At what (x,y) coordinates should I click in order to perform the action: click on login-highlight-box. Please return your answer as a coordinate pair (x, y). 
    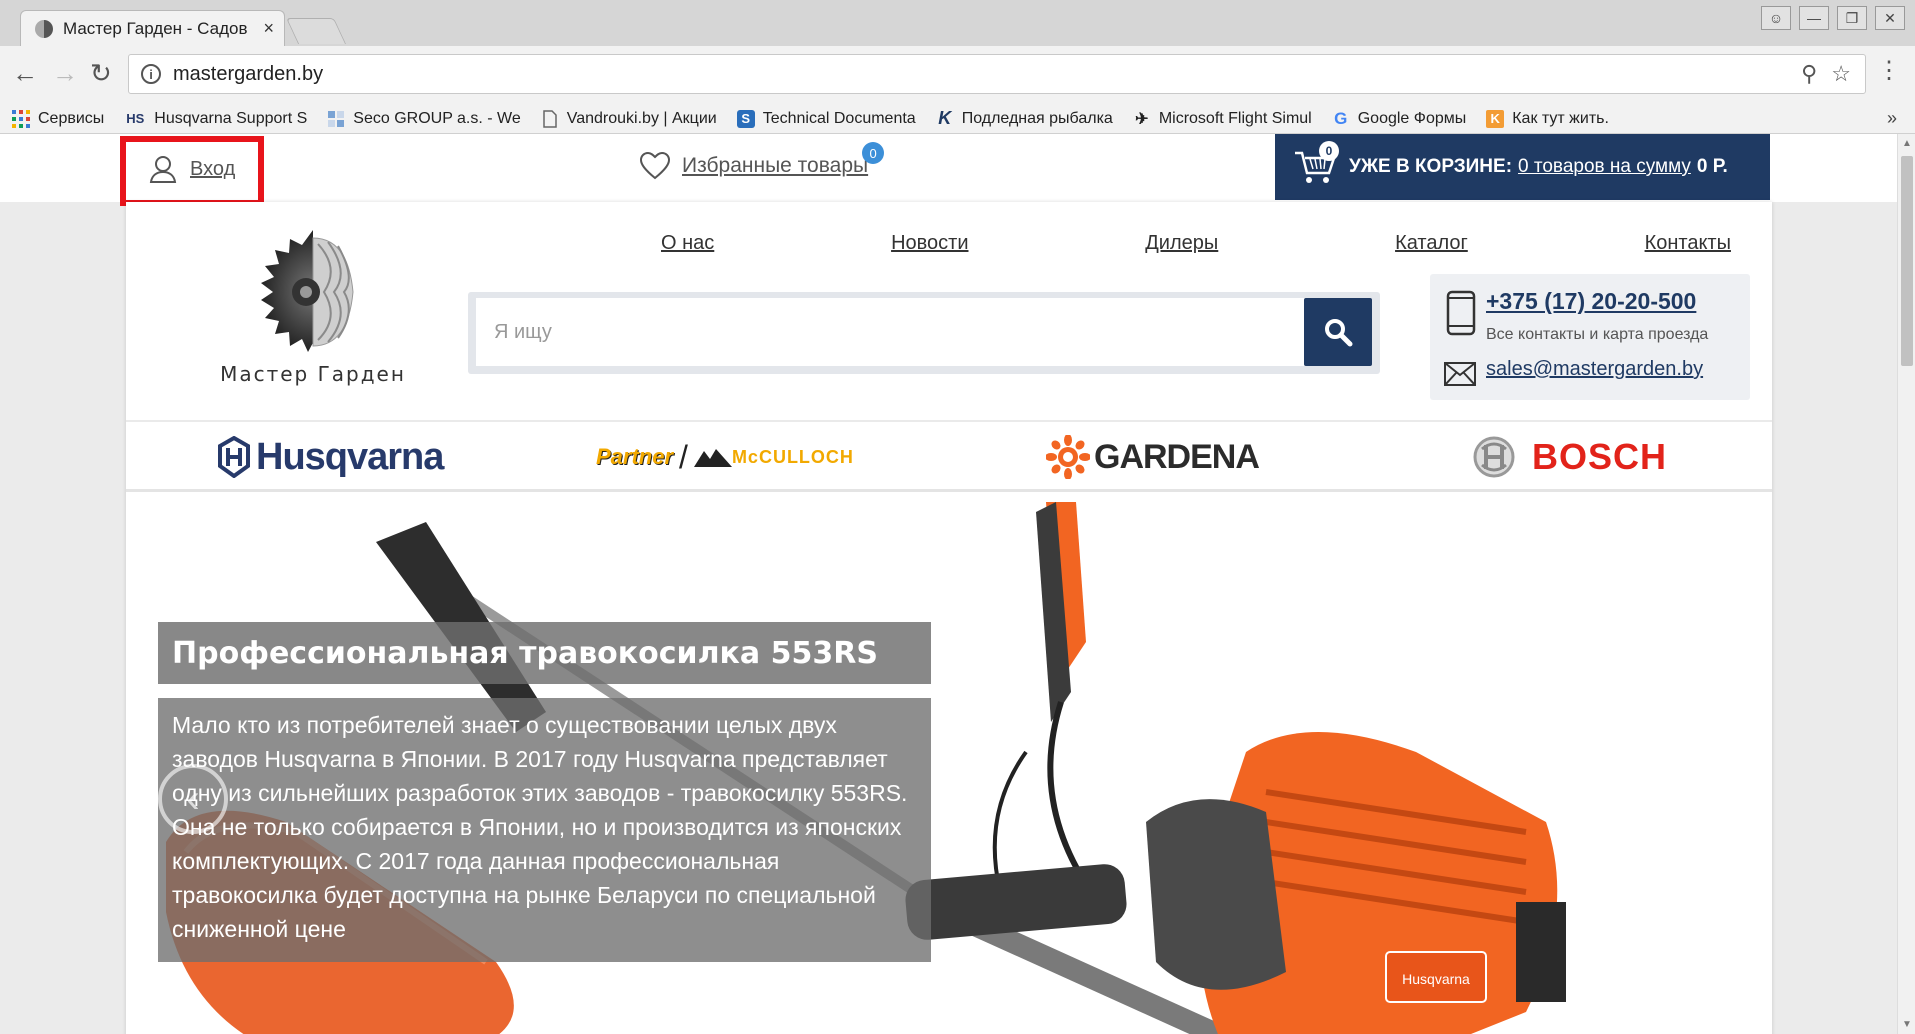
    Looking at the image, I should click on (192, 171).